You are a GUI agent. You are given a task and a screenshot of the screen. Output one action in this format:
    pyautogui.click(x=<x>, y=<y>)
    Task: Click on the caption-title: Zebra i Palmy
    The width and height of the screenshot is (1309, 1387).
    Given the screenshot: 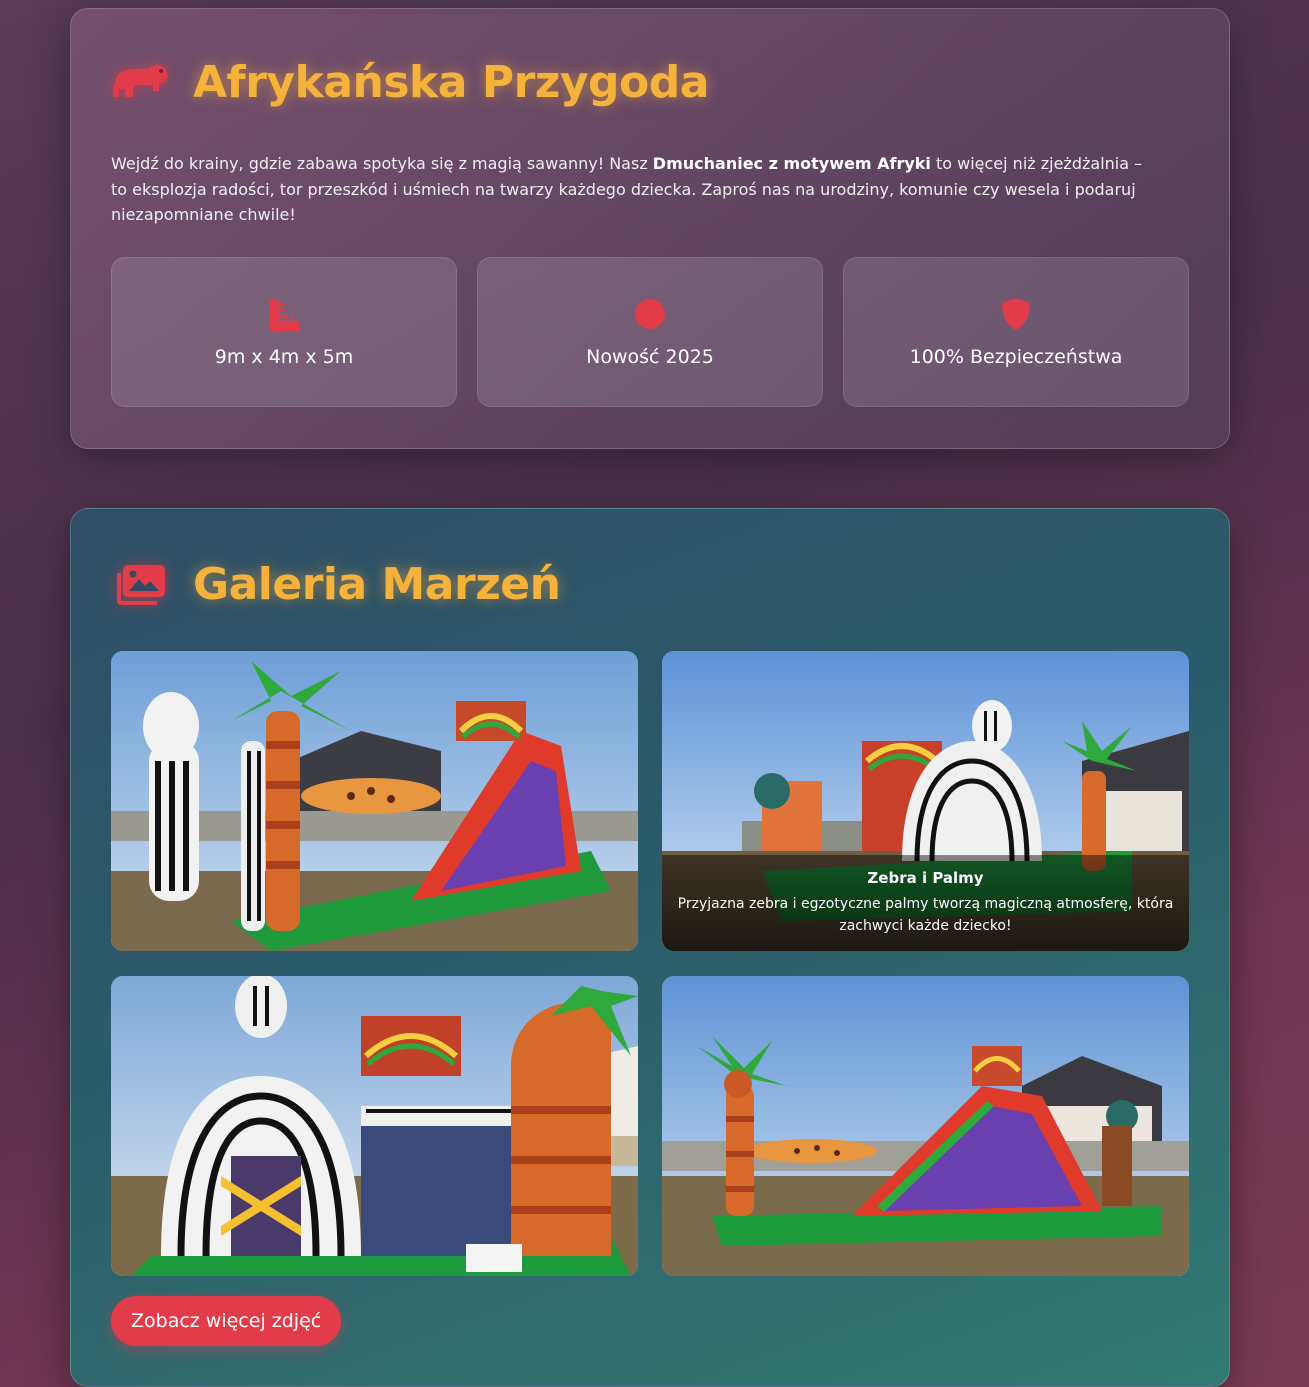 What is the action you would take?
    pyautogui.click(x=925, y=878)
    